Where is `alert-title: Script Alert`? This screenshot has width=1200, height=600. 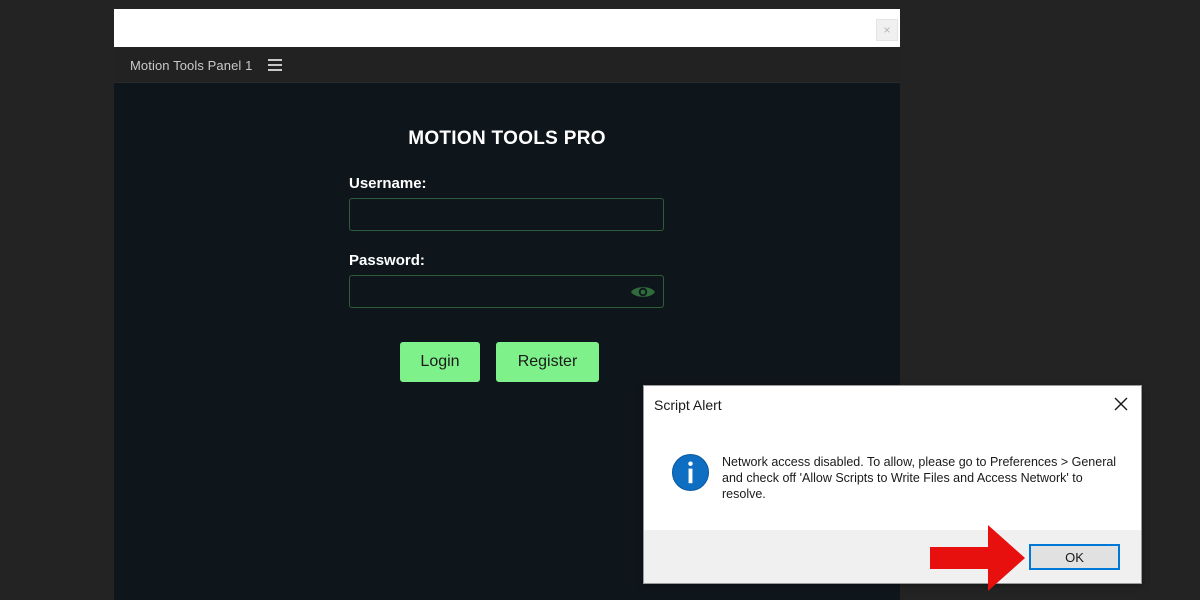 alert-title: Script Alert is located at coordinates (688, 405).